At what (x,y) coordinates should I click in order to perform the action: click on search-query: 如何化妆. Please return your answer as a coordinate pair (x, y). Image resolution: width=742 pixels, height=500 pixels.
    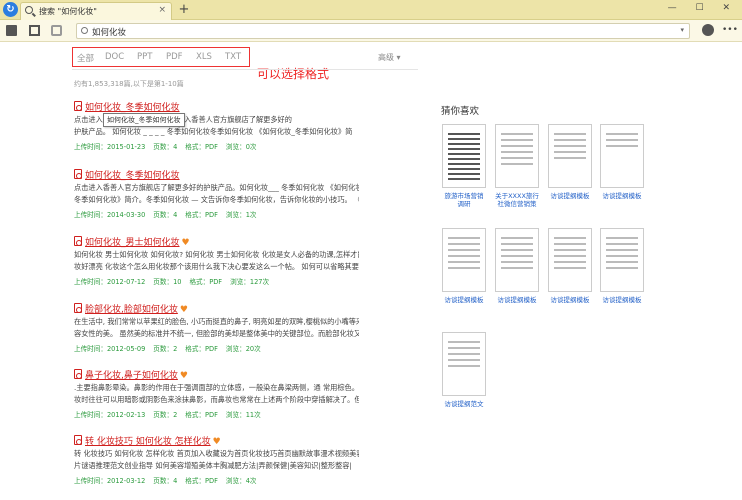
    Looking at the image, I should click on (109, 32).